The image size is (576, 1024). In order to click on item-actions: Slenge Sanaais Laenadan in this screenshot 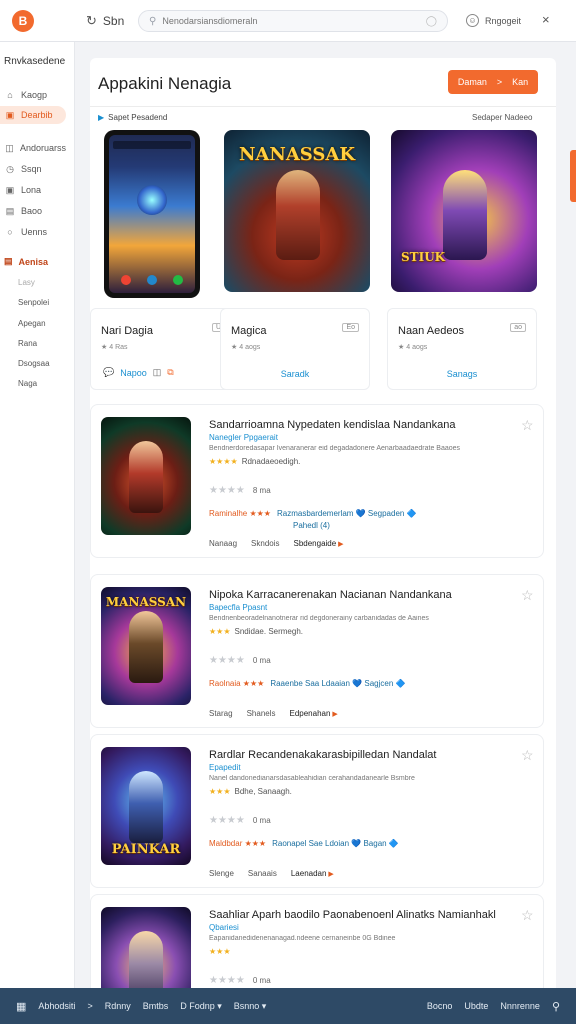, I will do `click(271, 873)`.